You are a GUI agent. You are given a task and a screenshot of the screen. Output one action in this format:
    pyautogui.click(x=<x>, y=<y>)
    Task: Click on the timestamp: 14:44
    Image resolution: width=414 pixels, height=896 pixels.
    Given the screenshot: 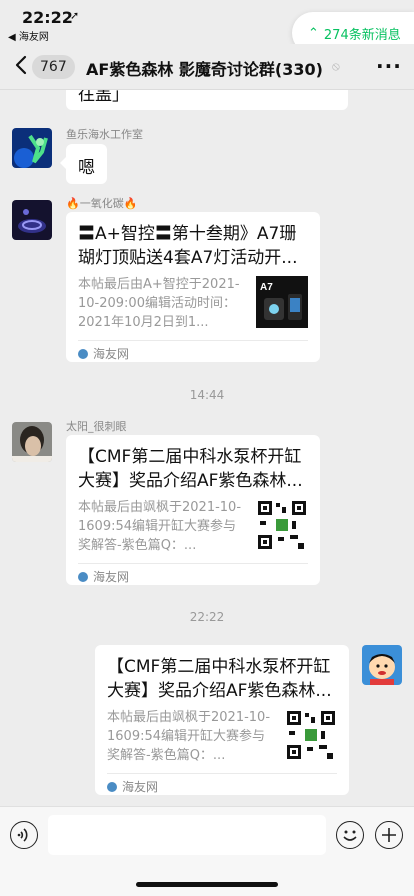 What is the action you would take?
    pyautogui.click(x=207, y=395)
    